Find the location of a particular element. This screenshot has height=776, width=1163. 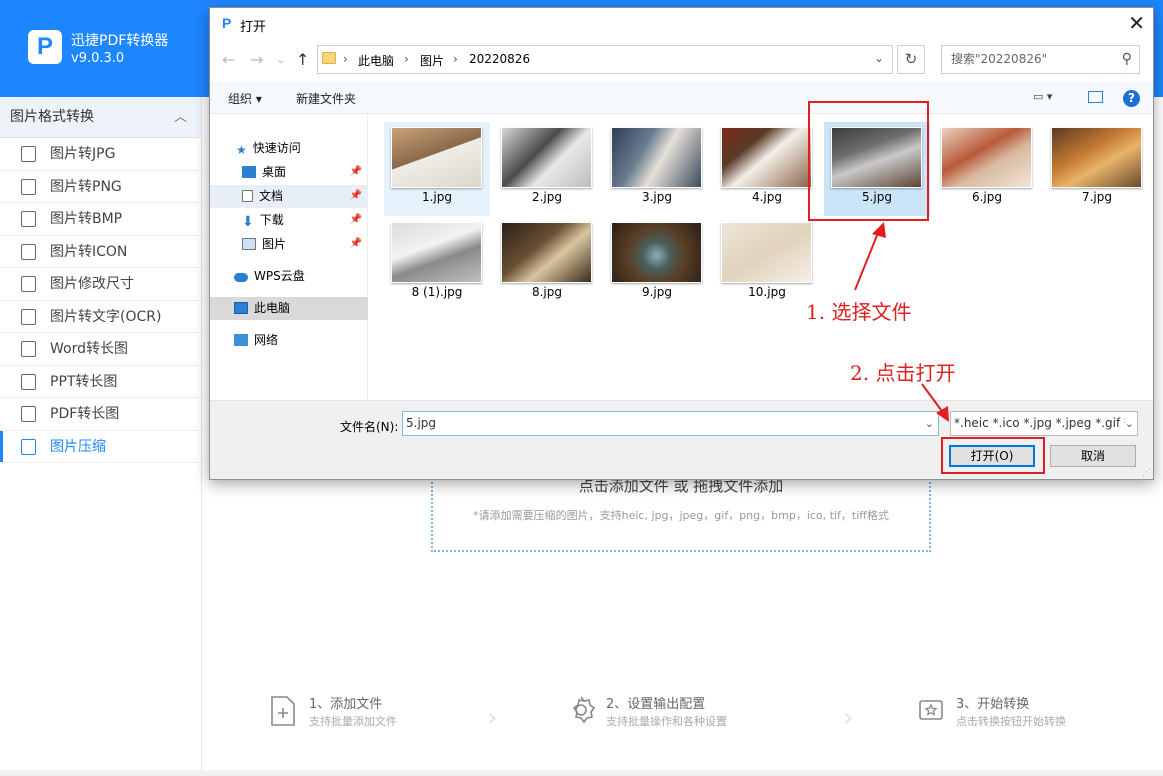

annotation-arrows is located at coordinates (901, 322).